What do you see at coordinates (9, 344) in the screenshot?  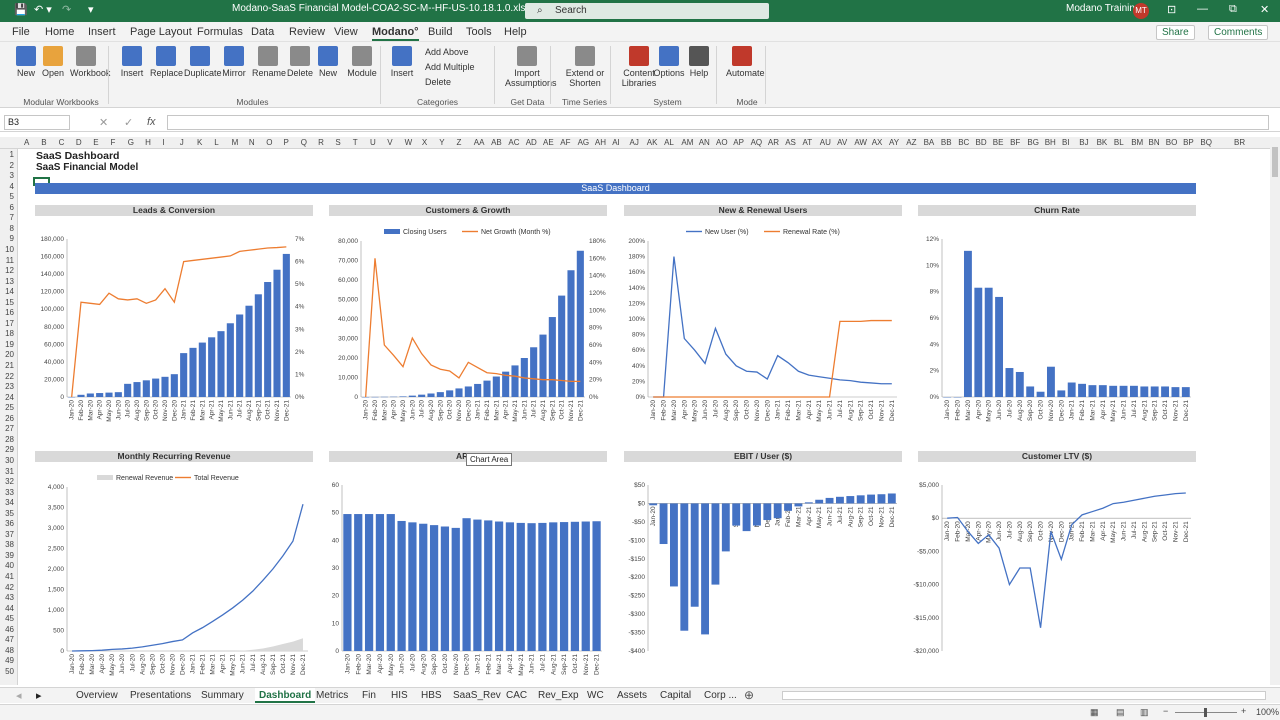 I see `row-header: 19` at bounding box center [9, 344].